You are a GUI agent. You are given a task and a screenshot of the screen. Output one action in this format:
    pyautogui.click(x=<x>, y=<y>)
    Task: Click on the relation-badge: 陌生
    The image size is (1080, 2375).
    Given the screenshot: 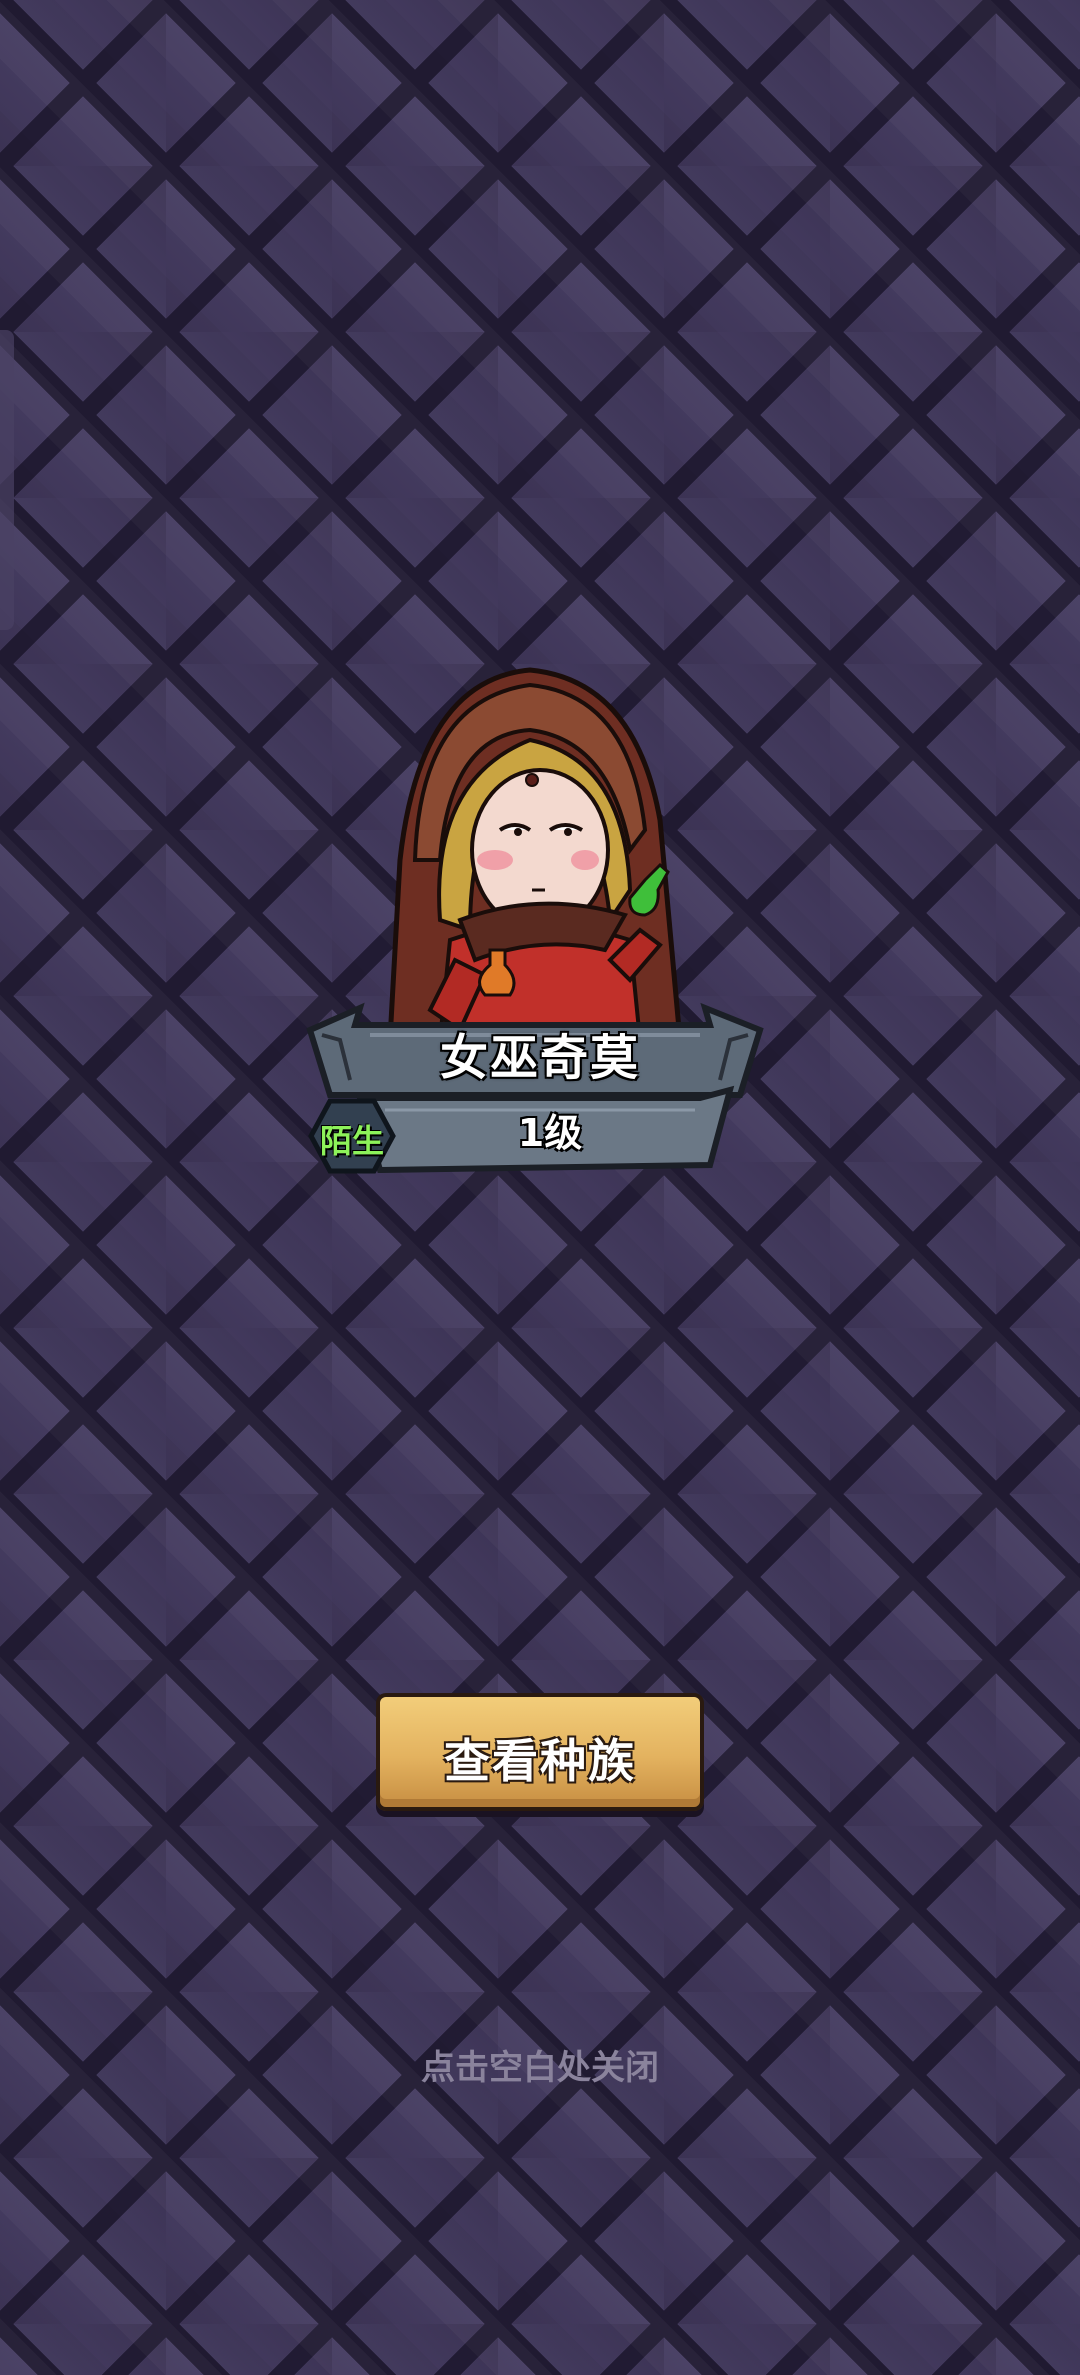 What is the action you would take?
    pyautogui.click(x=352, y=1136)
    